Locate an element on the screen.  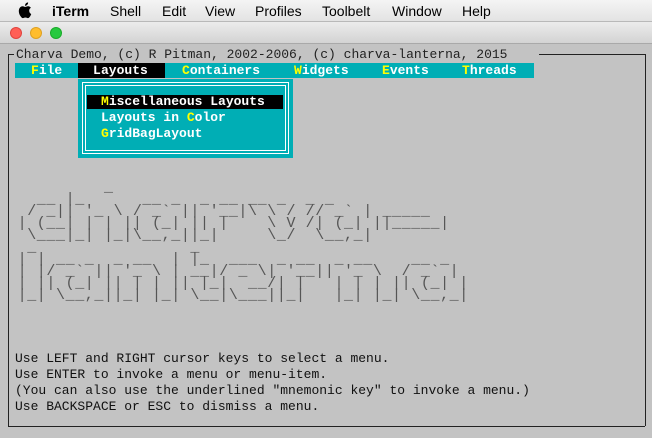
menu-containers: Containers is located at coordinates (221, 70).